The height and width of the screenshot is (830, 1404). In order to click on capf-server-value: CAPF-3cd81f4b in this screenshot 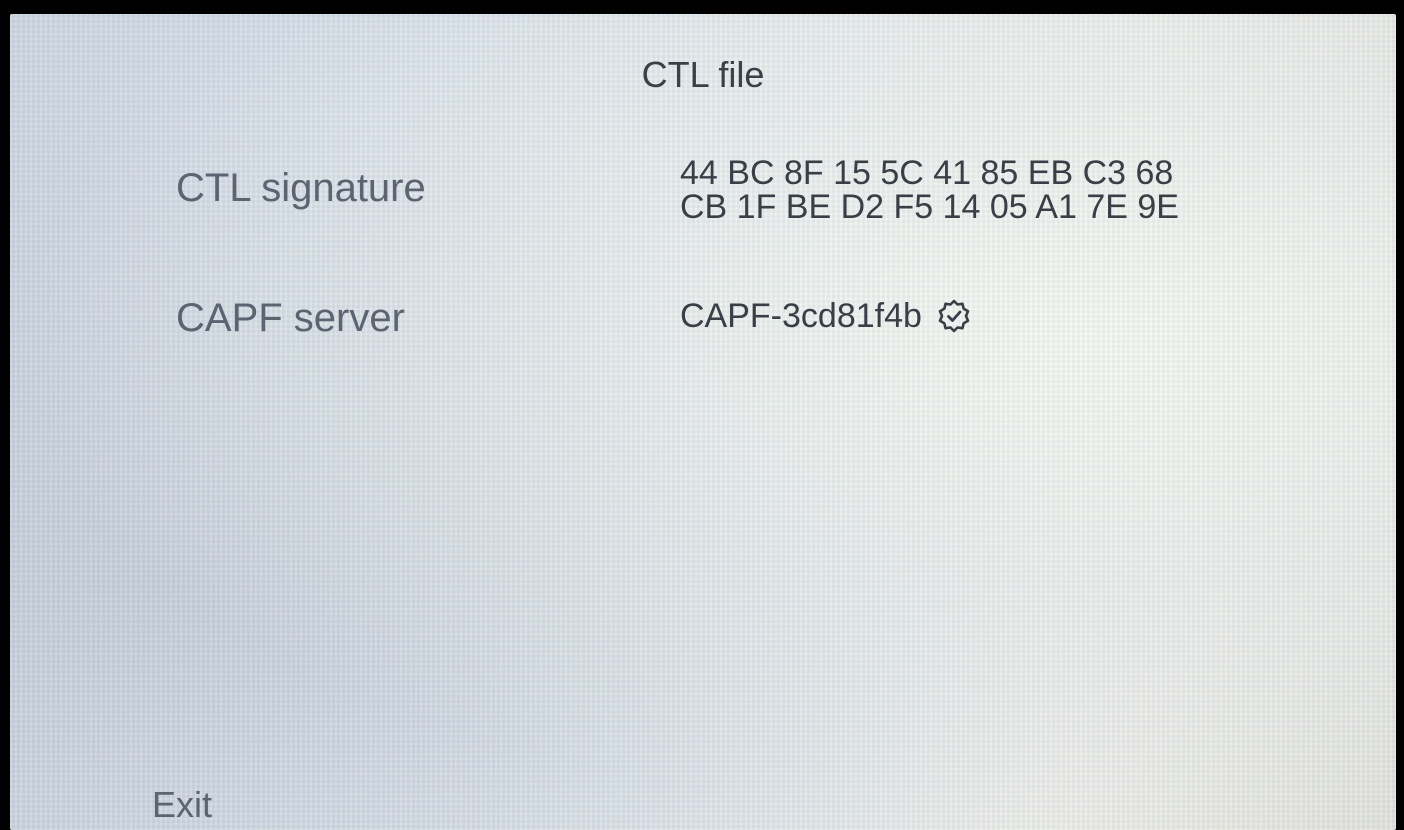, I will do `click(801, 316)`.